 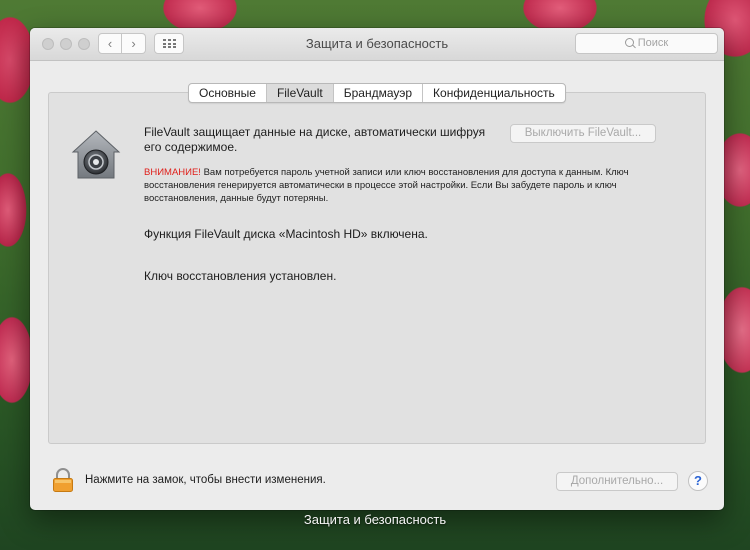 I want to click on tab-general: Основные, so click(x=228, y=93).